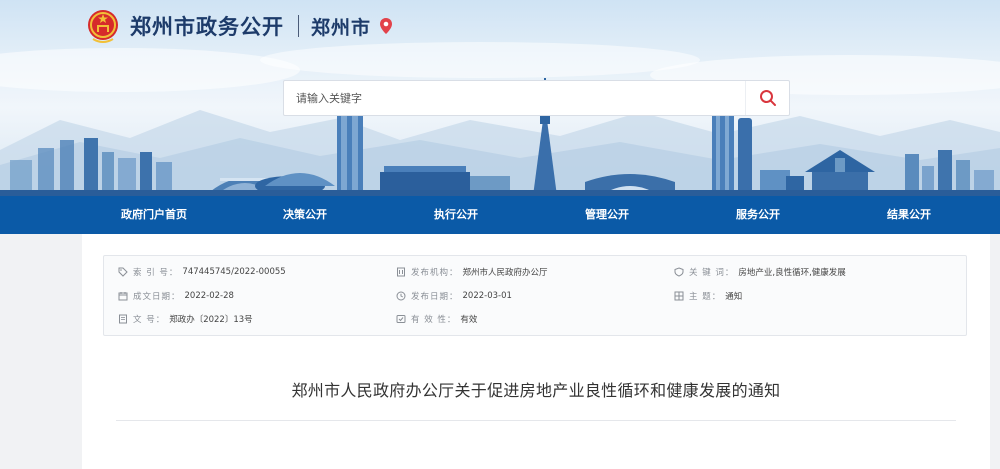 This screenshot has width=1000, height=469. Describe the element at coordinates (386, 26) in the screenshot. I see `location-pin-icon` at that location.